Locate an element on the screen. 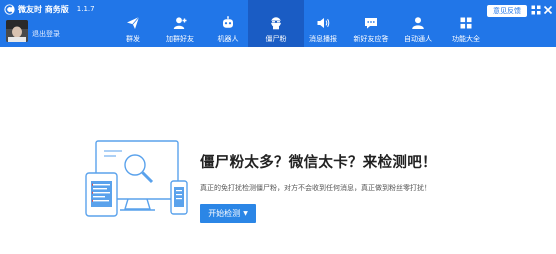 Image resolution: width=556 pixels, height=254 pixels. nav-label: 机器人 is located at coordinates (228, 39).